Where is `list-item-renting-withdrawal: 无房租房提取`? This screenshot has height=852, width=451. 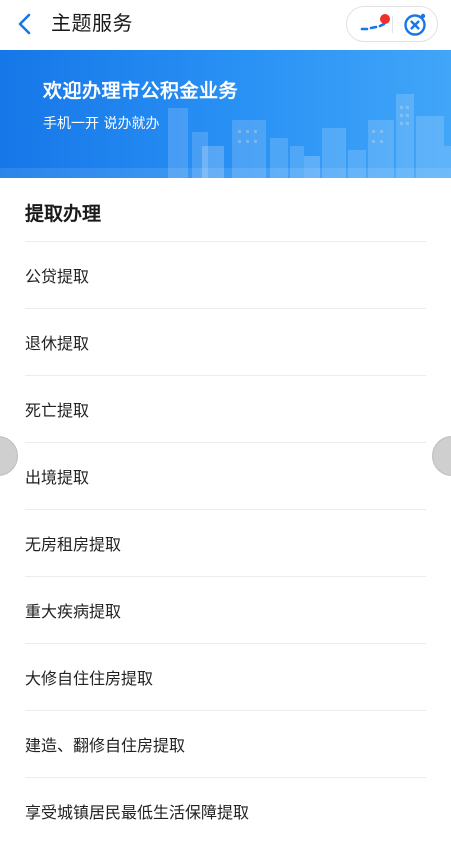 list-item-renting-withdrawal: 无房租房提取 is located at coordinates (225, 542).